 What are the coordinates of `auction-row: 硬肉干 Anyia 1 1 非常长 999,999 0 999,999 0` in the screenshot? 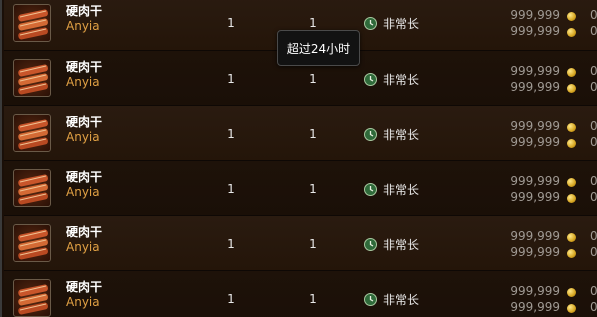 It's located at (300, 293).